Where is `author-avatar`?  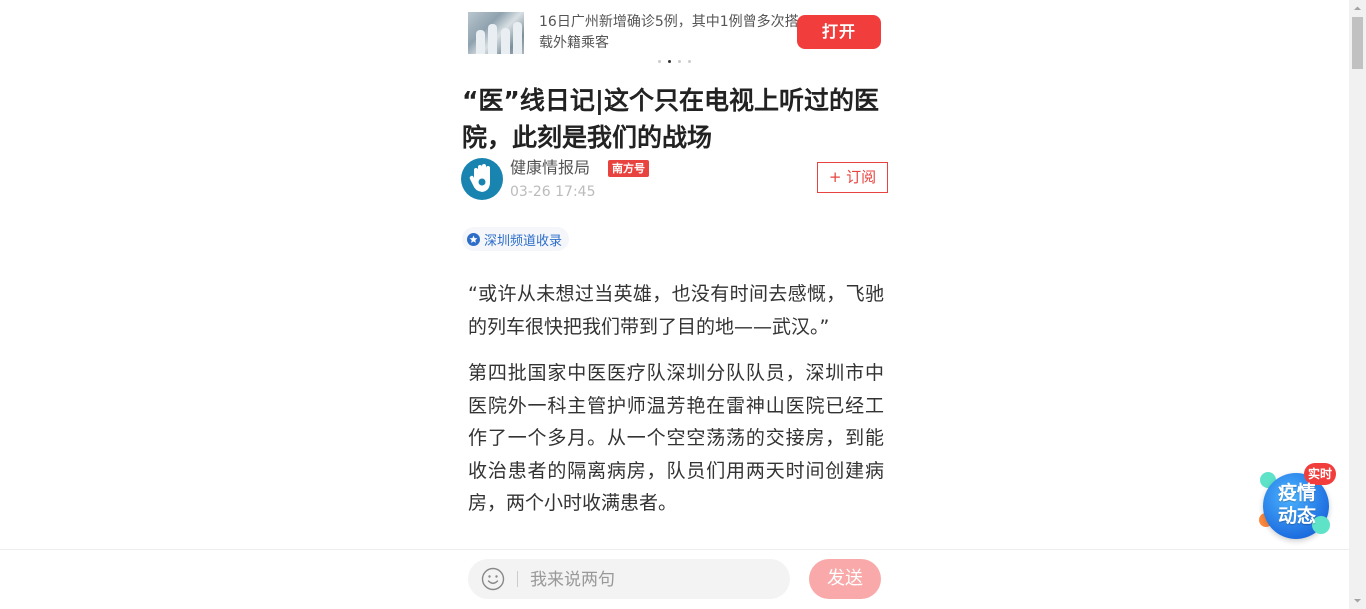
author-avatar is located at coordinates (482, 179).